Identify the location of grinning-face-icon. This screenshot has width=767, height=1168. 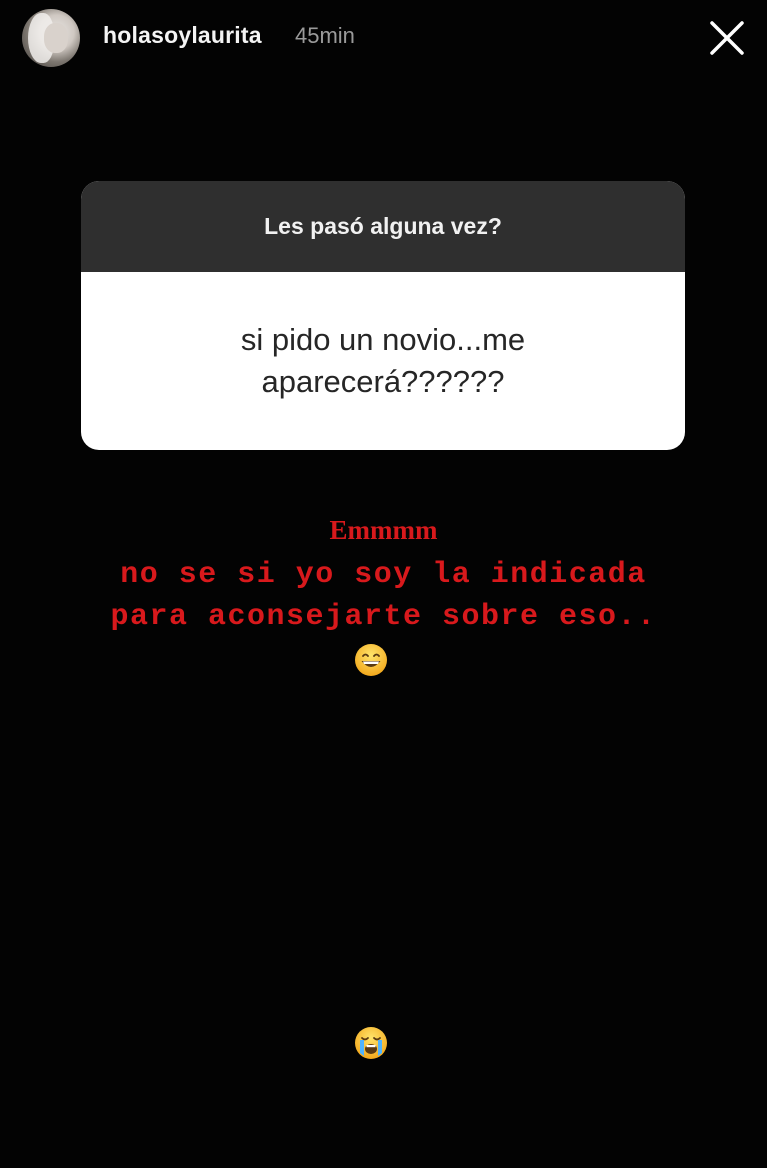
(371, 660).